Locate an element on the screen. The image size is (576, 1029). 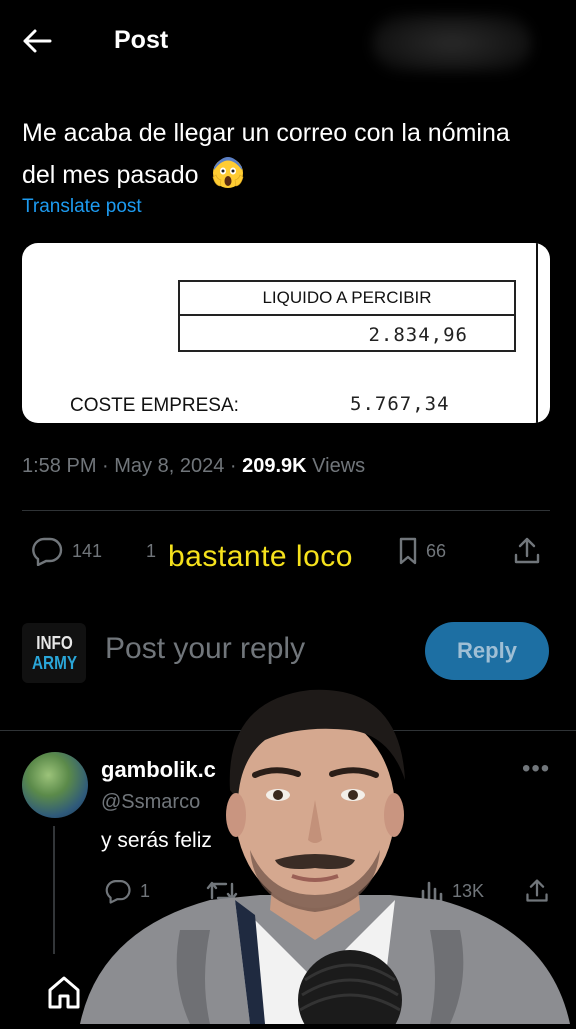
post-timestamp: 1:58 PM · May 8, 2024 · is located at coordinates (132, 466).